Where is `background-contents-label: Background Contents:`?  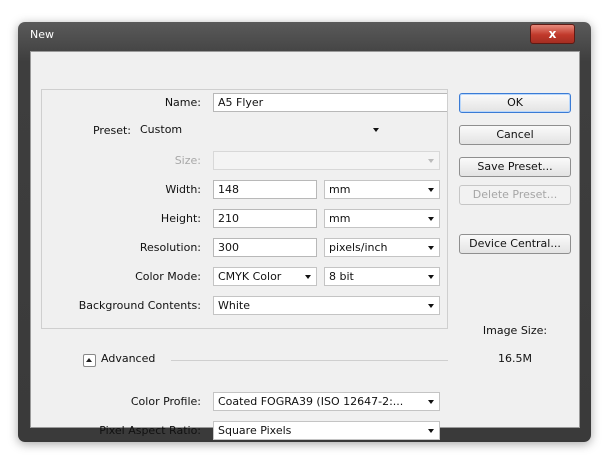
background-contents-label: Background Contents: is located at coordinates (139, 305).